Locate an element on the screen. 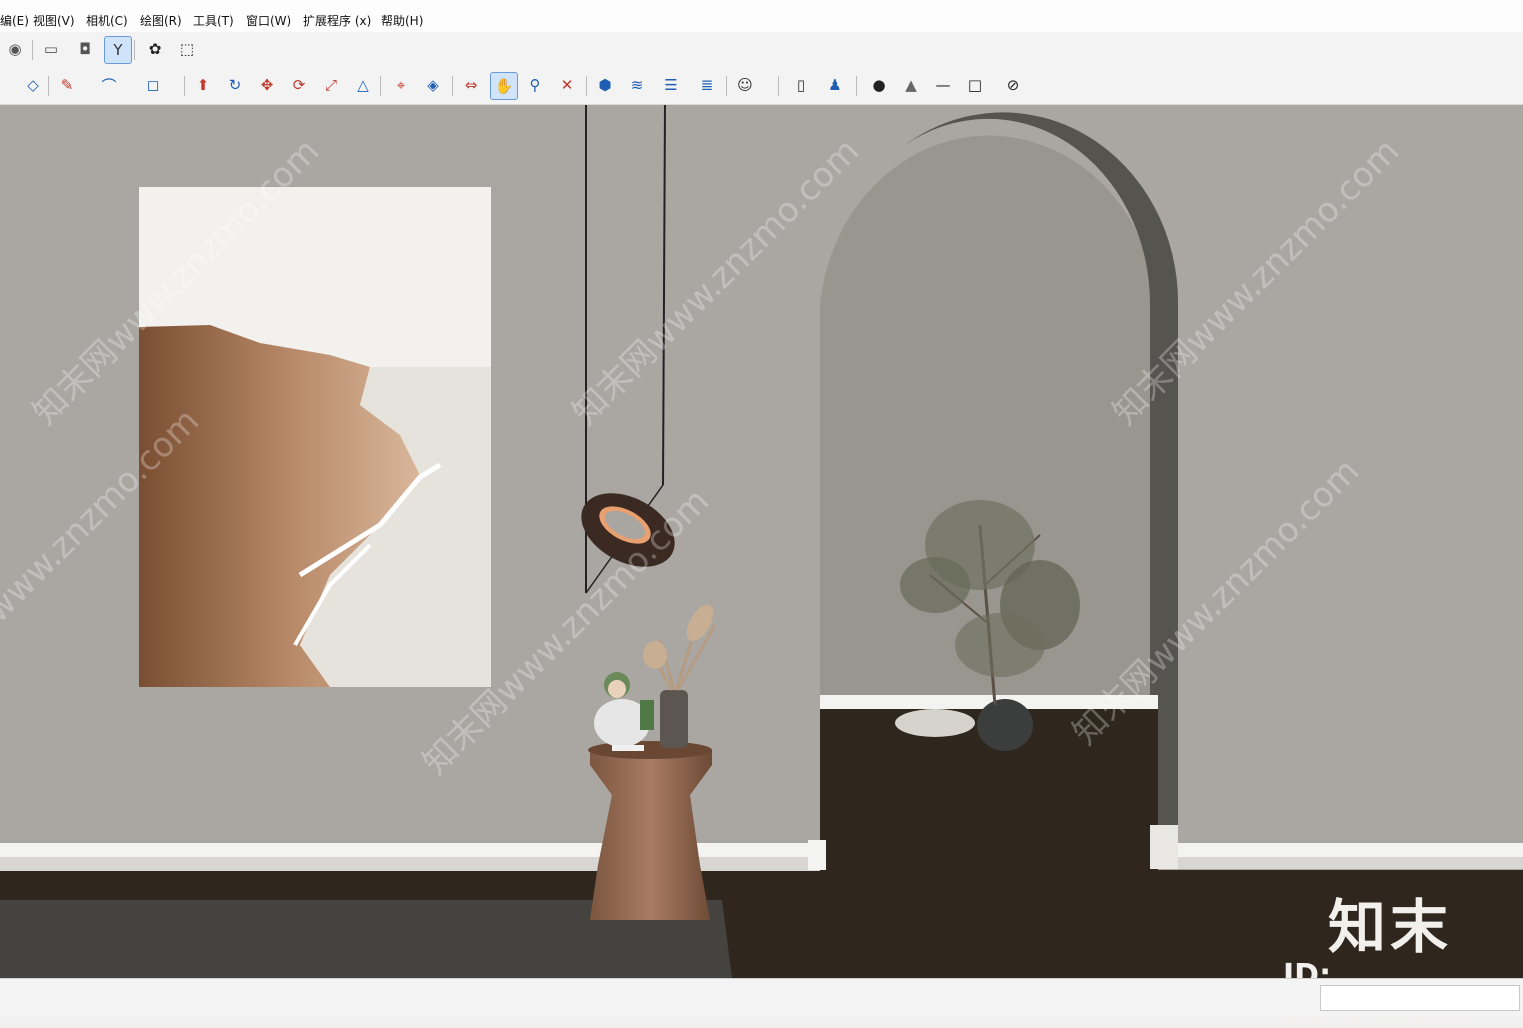 The width and height of the screenshot is (1523, 1028). hide-icon: ⊘ is located at coordinates (1013, 85).